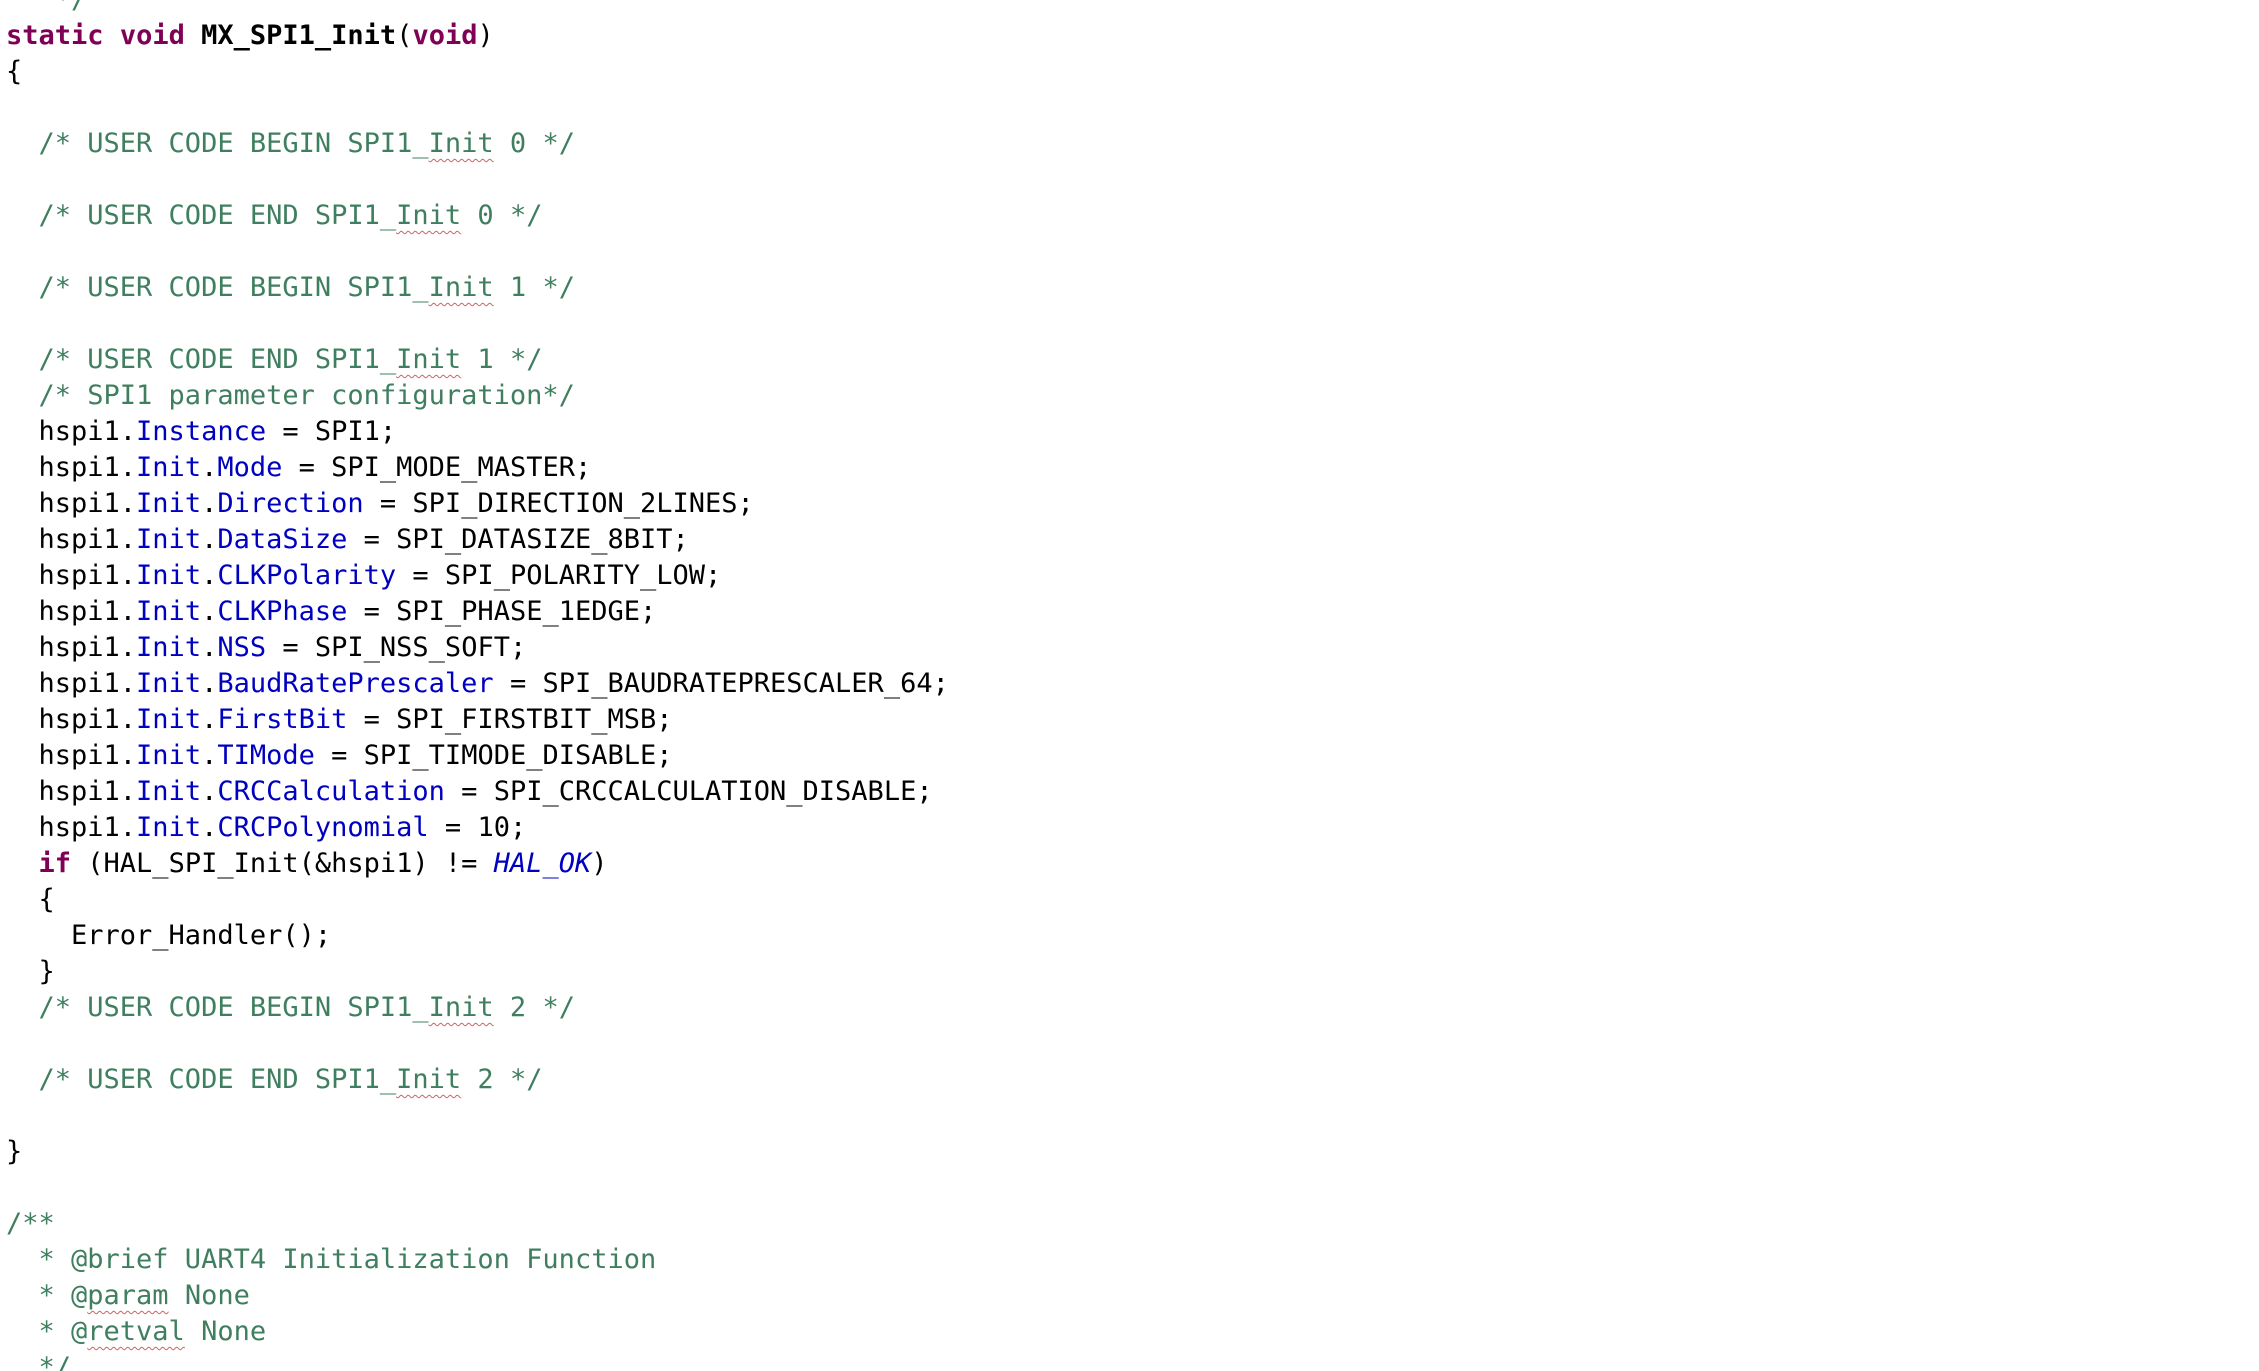 The width and height of the screenshot is (2259, 1371). Describe the element at coordinates (299, 35) in the screenshot. I see `function-name-token: MX_SPI1_Init` at that location.